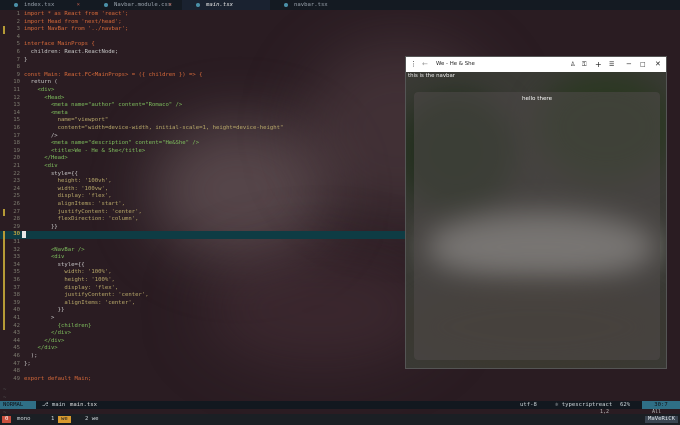 The image size is (680, 425). Describe the element at coordinates (16, 340) in the screenshot. I see `line-number: 44` at that location.